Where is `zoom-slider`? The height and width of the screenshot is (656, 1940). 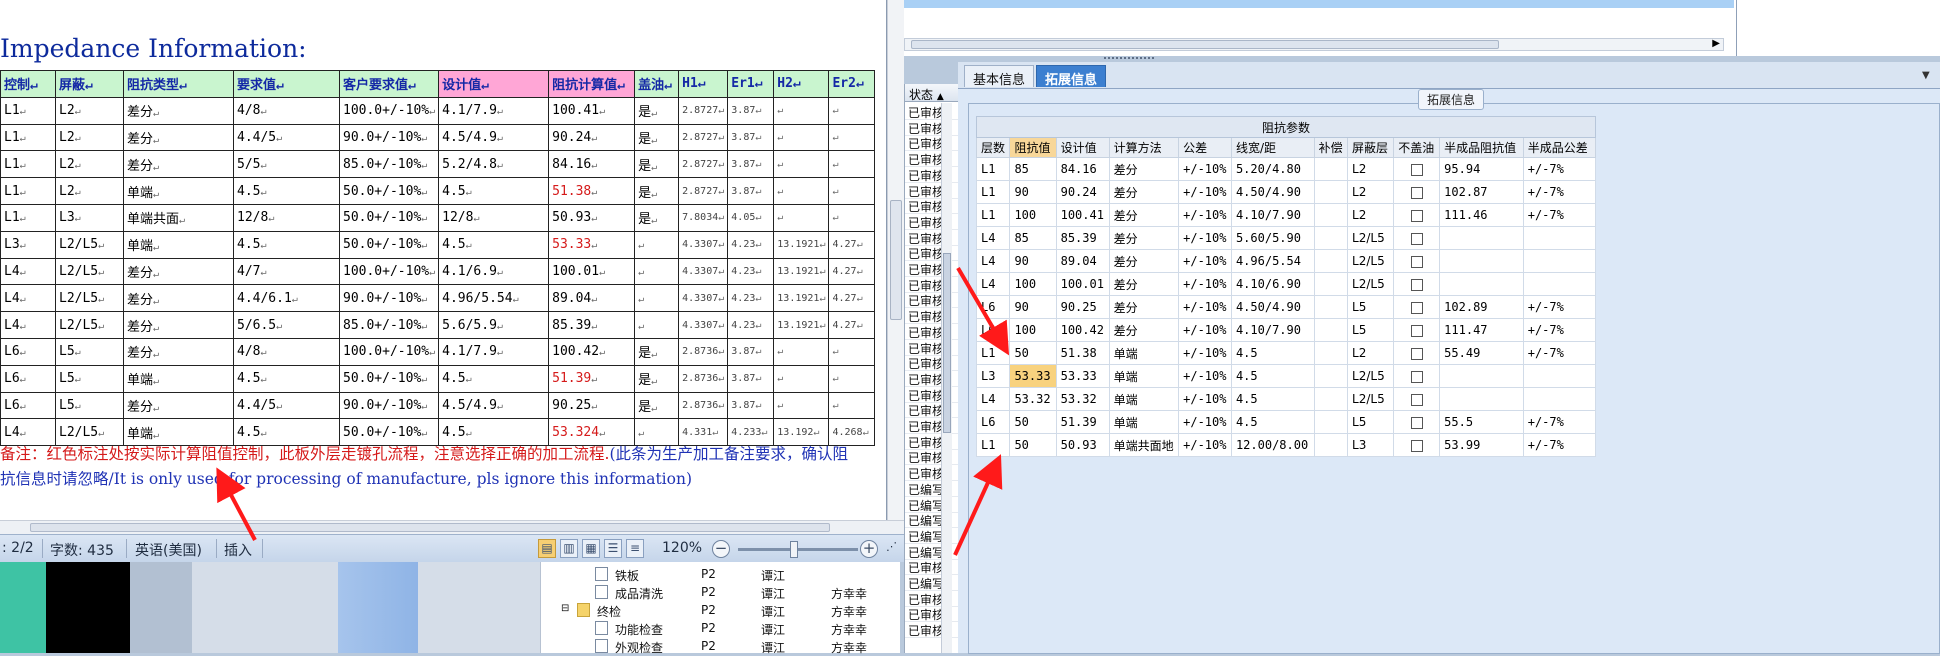
zoom-slider is located at coordinates (798, 549).